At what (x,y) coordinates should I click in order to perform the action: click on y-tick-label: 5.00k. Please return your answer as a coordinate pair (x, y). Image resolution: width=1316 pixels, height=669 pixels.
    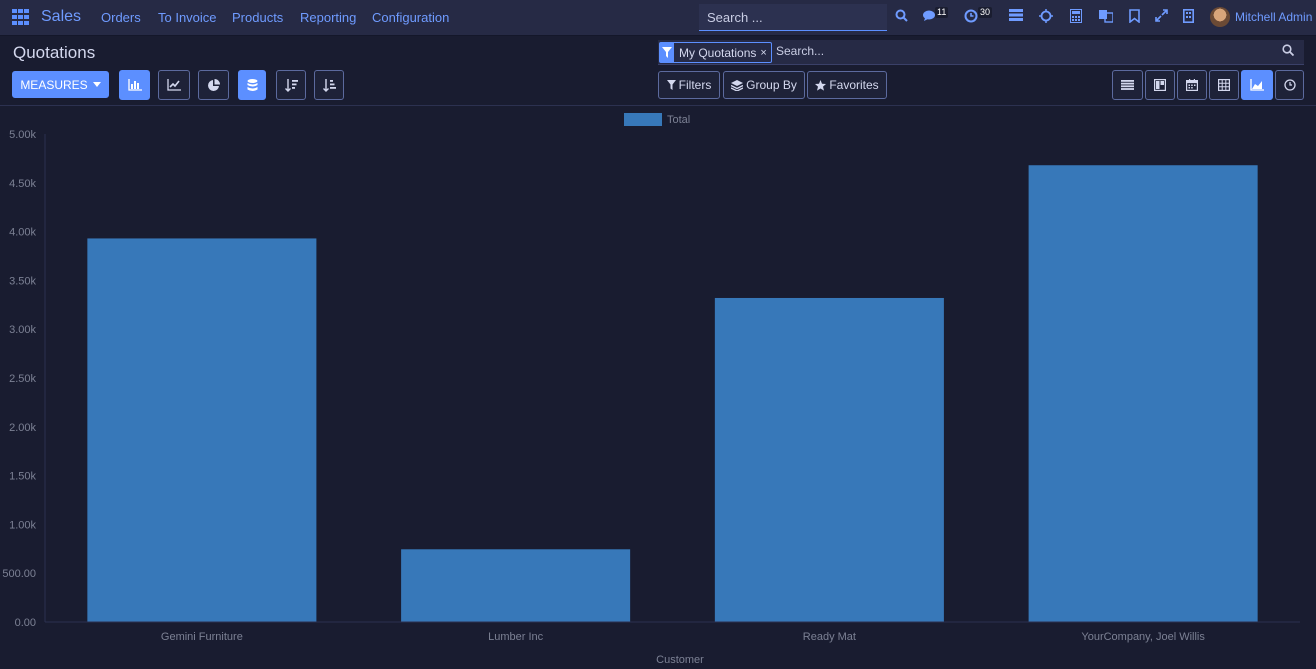
    Looking at the image, I should click on (22, 135).